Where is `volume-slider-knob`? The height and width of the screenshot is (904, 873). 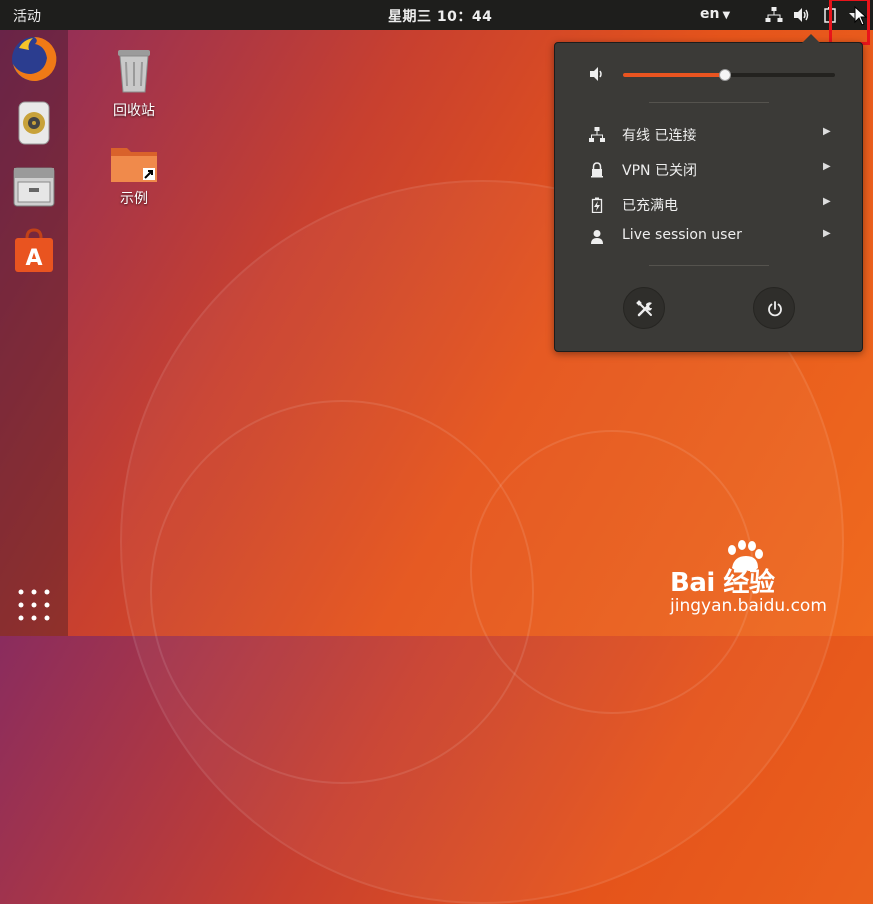 volume-slider-knob is located at coordinates (724, 75).